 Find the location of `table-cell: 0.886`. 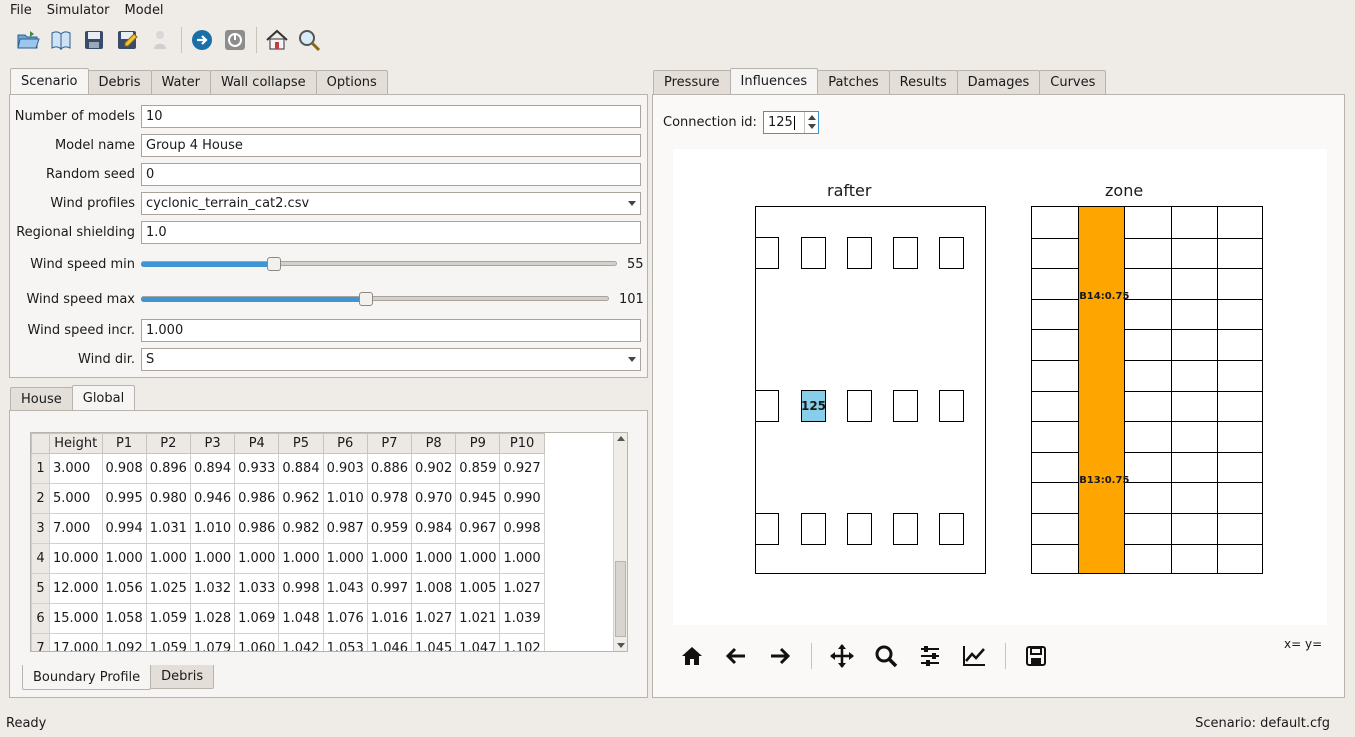

table-cell: 0.886 is located at coordinates (389, 468).